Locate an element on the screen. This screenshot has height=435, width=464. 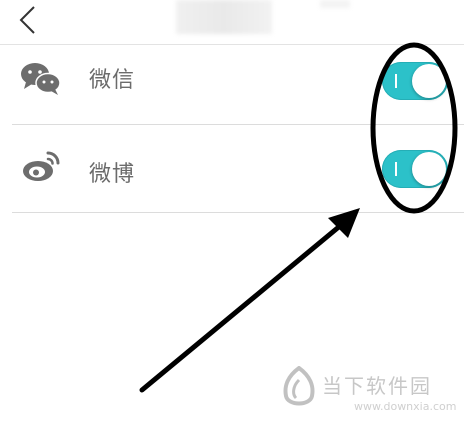
chevron-left-icon is located at coordinates (27, 20).